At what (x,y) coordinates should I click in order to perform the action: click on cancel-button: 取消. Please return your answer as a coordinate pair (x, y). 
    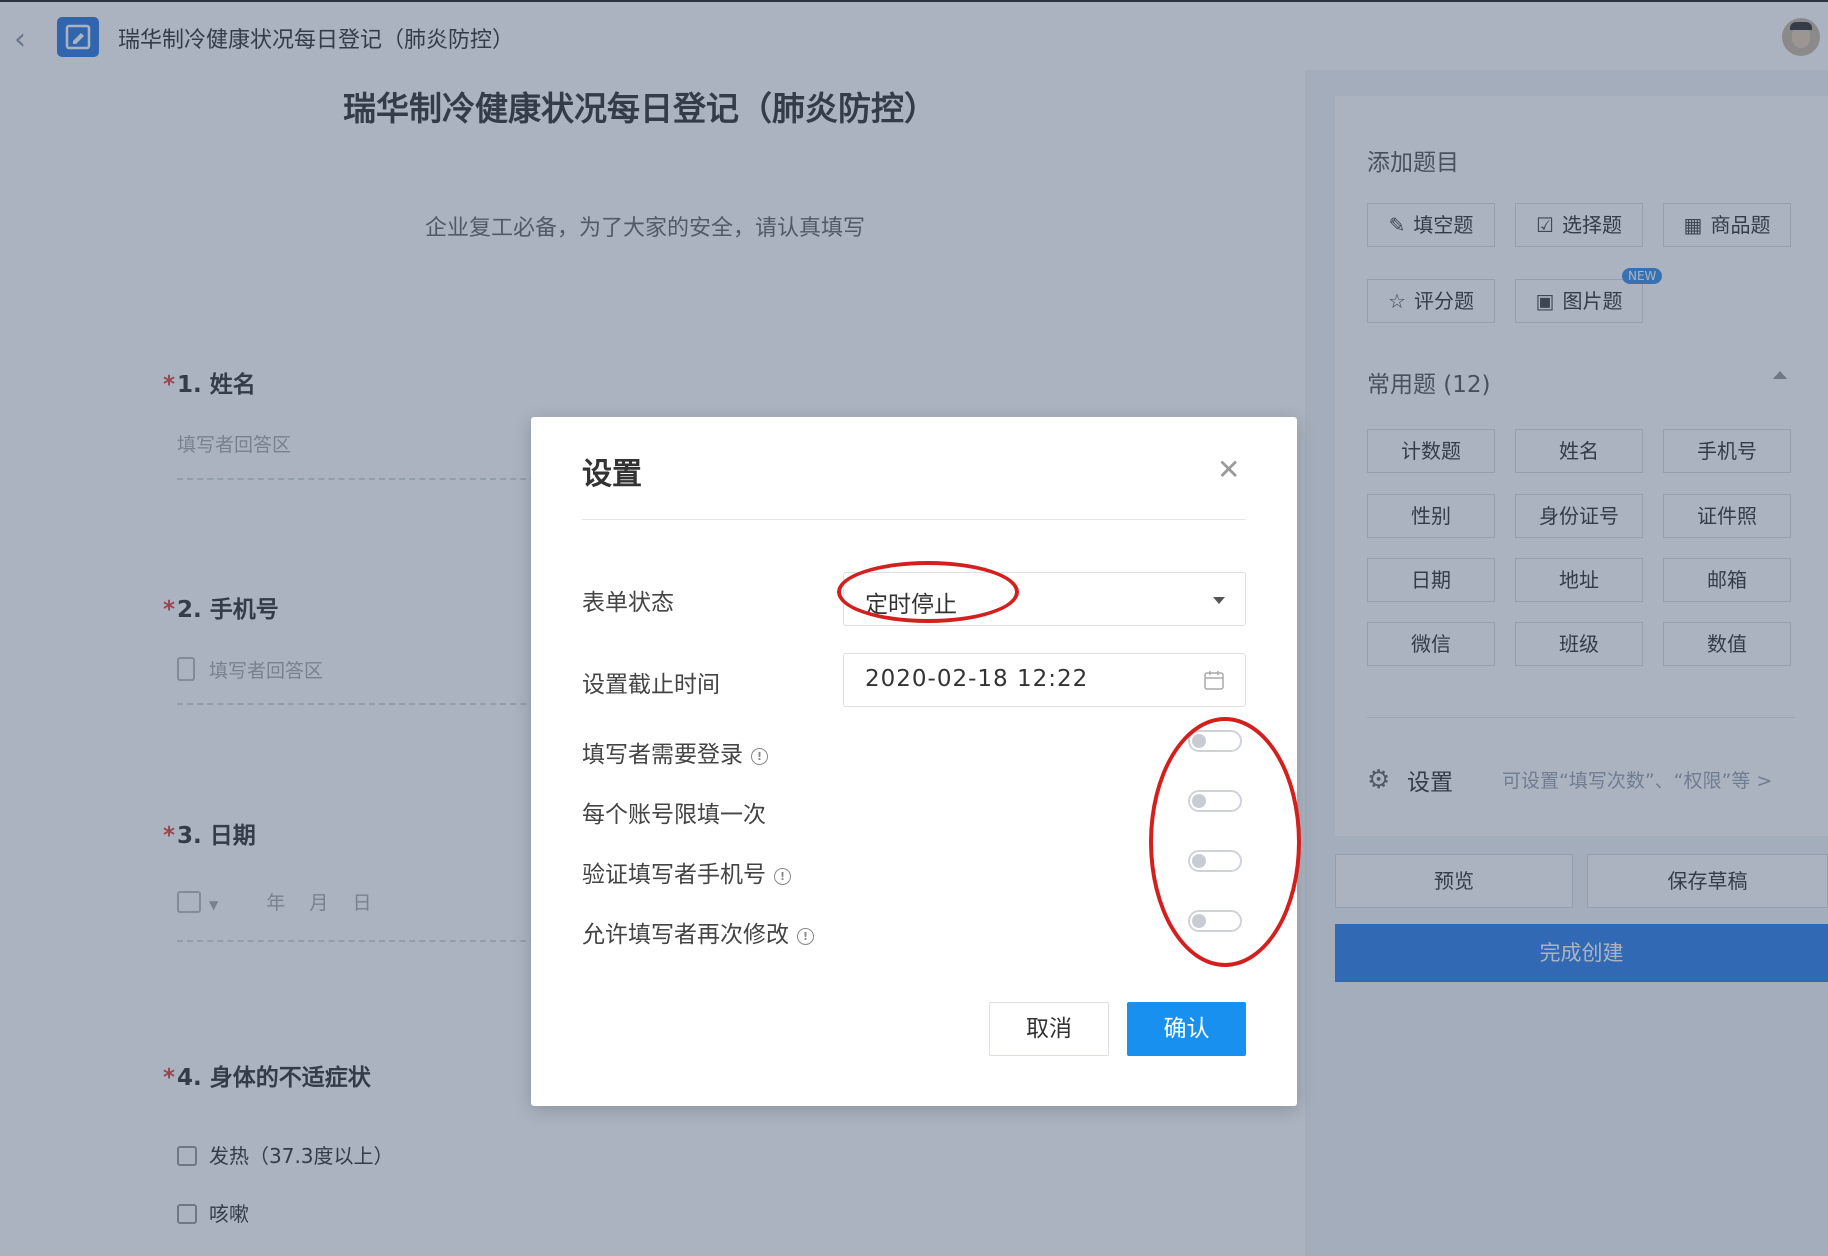
    Looking at the image, I should click on (1049, 1029).